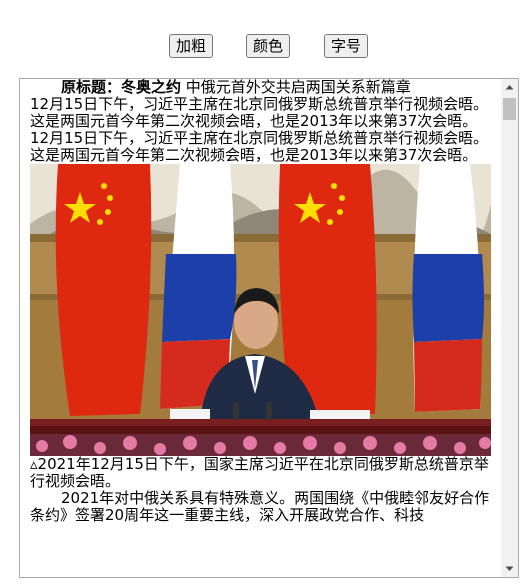 Image resolution: width=530 pixels, height=587 pixels. Describe the element at coordinates (259, 472) in the screenshot. I see `photo-caption: ▵2021年12月15日下午，国家主席习近平在北京同俄罗斯总统普京举行视频会晤。` at that location.